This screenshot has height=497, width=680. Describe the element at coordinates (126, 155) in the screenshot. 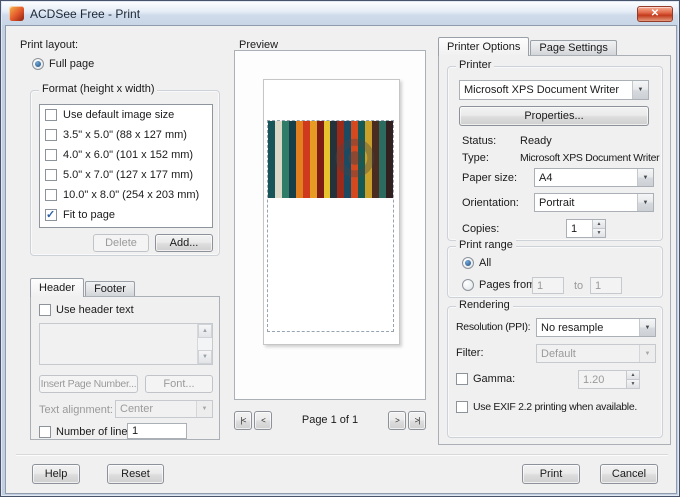

I see `format-option: 4.0" x 6.0" (101 x 152 mm)` at that location.